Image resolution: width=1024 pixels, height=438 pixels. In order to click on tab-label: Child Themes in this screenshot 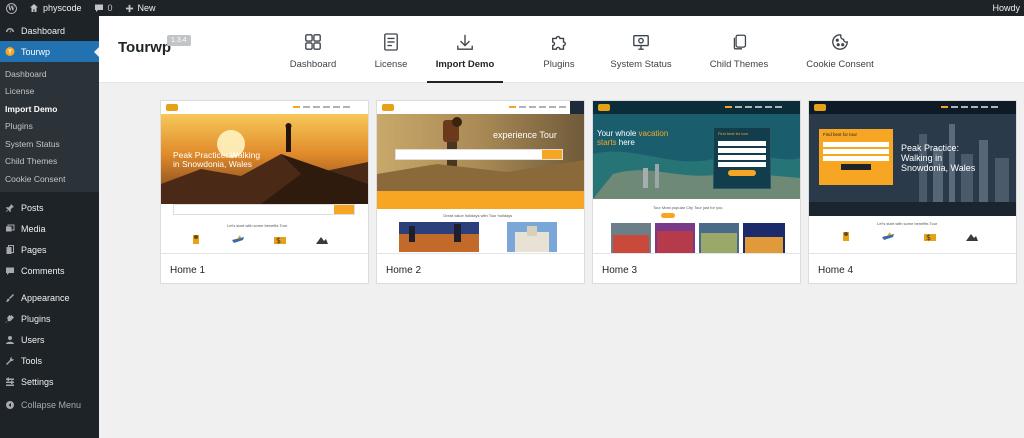, I will do `click(739, 64)`.